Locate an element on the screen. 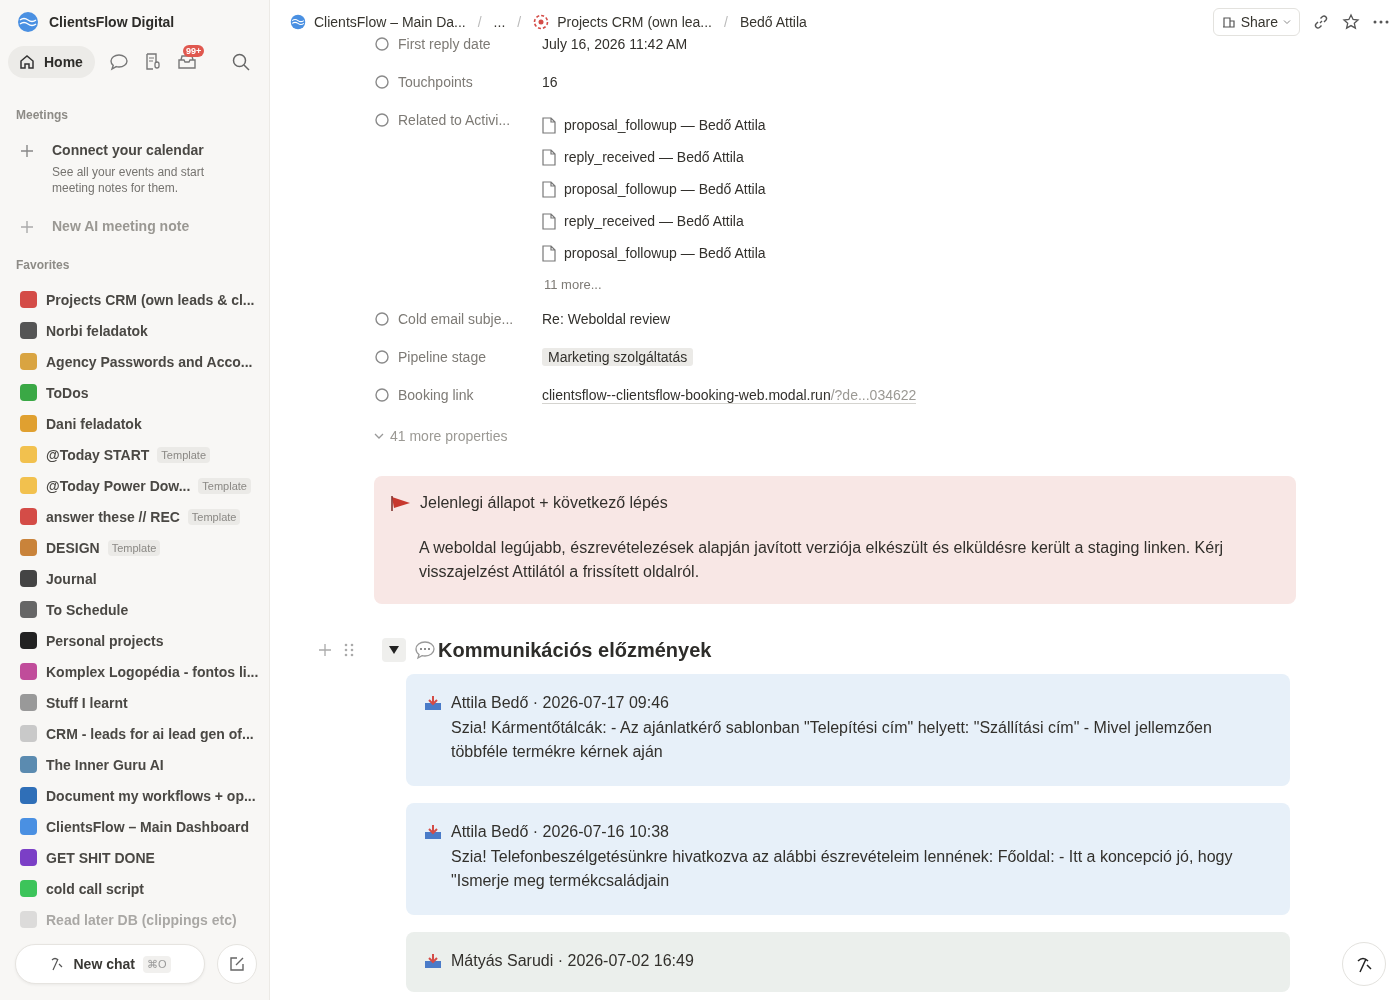 This screenshot has width=1400, height=1000. favorite-item: cold call script is located at coordinates (95, 888).